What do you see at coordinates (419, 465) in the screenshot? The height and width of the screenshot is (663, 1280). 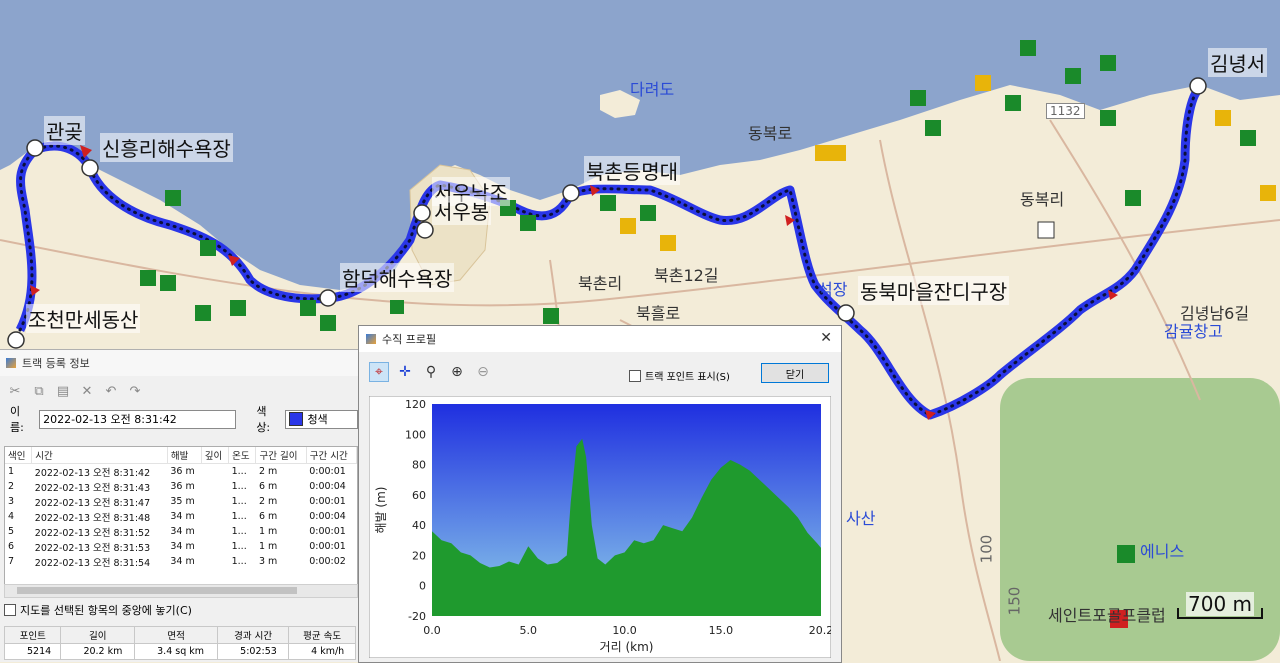 I see `y-tick-label: 80` at bounding box center [419, 465].